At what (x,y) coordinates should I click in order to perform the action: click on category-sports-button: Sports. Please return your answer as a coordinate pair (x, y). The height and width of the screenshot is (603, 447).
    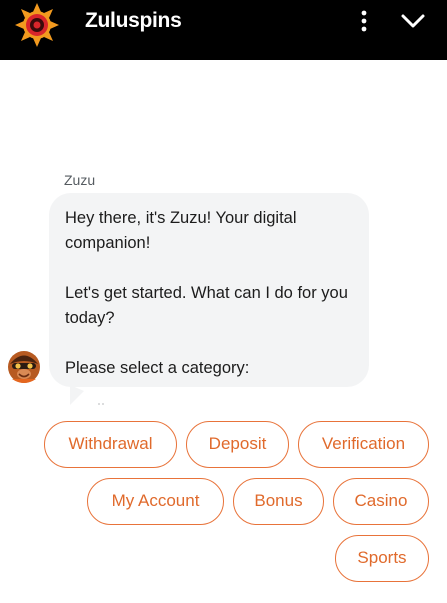
    Looking at the image, I should click on (382, 558).